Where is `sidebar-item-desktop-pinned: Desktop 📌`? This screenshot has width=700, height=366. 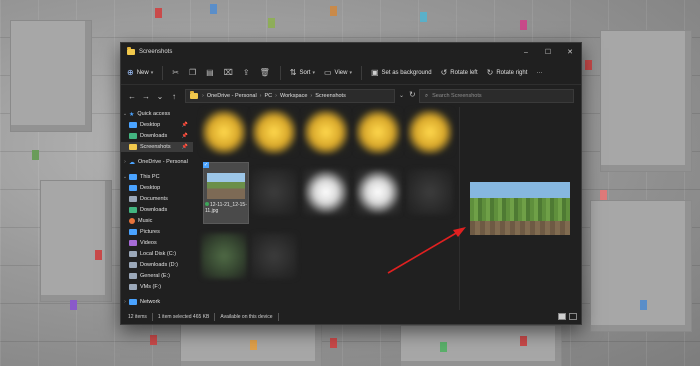 sidebar-item-desktop-pinned: Desktop 📌 is located at coordinates (157, 125).